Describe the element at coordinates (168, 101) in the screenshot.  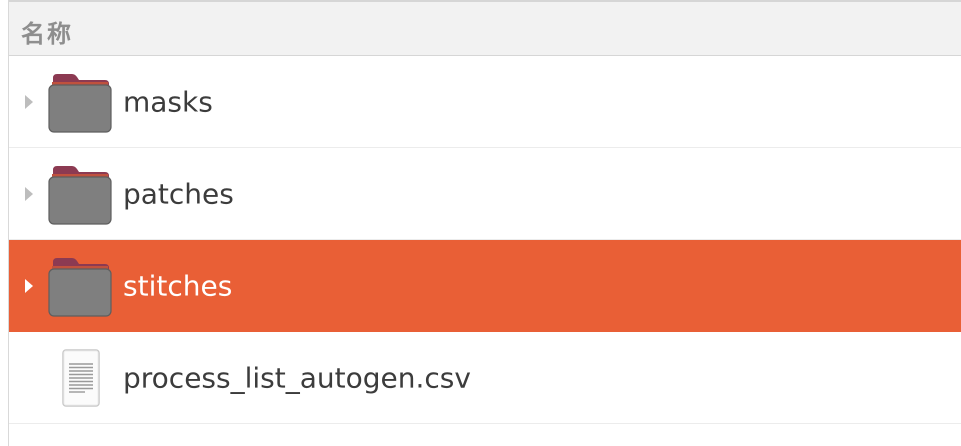
I see `item-name: masks` at that location.